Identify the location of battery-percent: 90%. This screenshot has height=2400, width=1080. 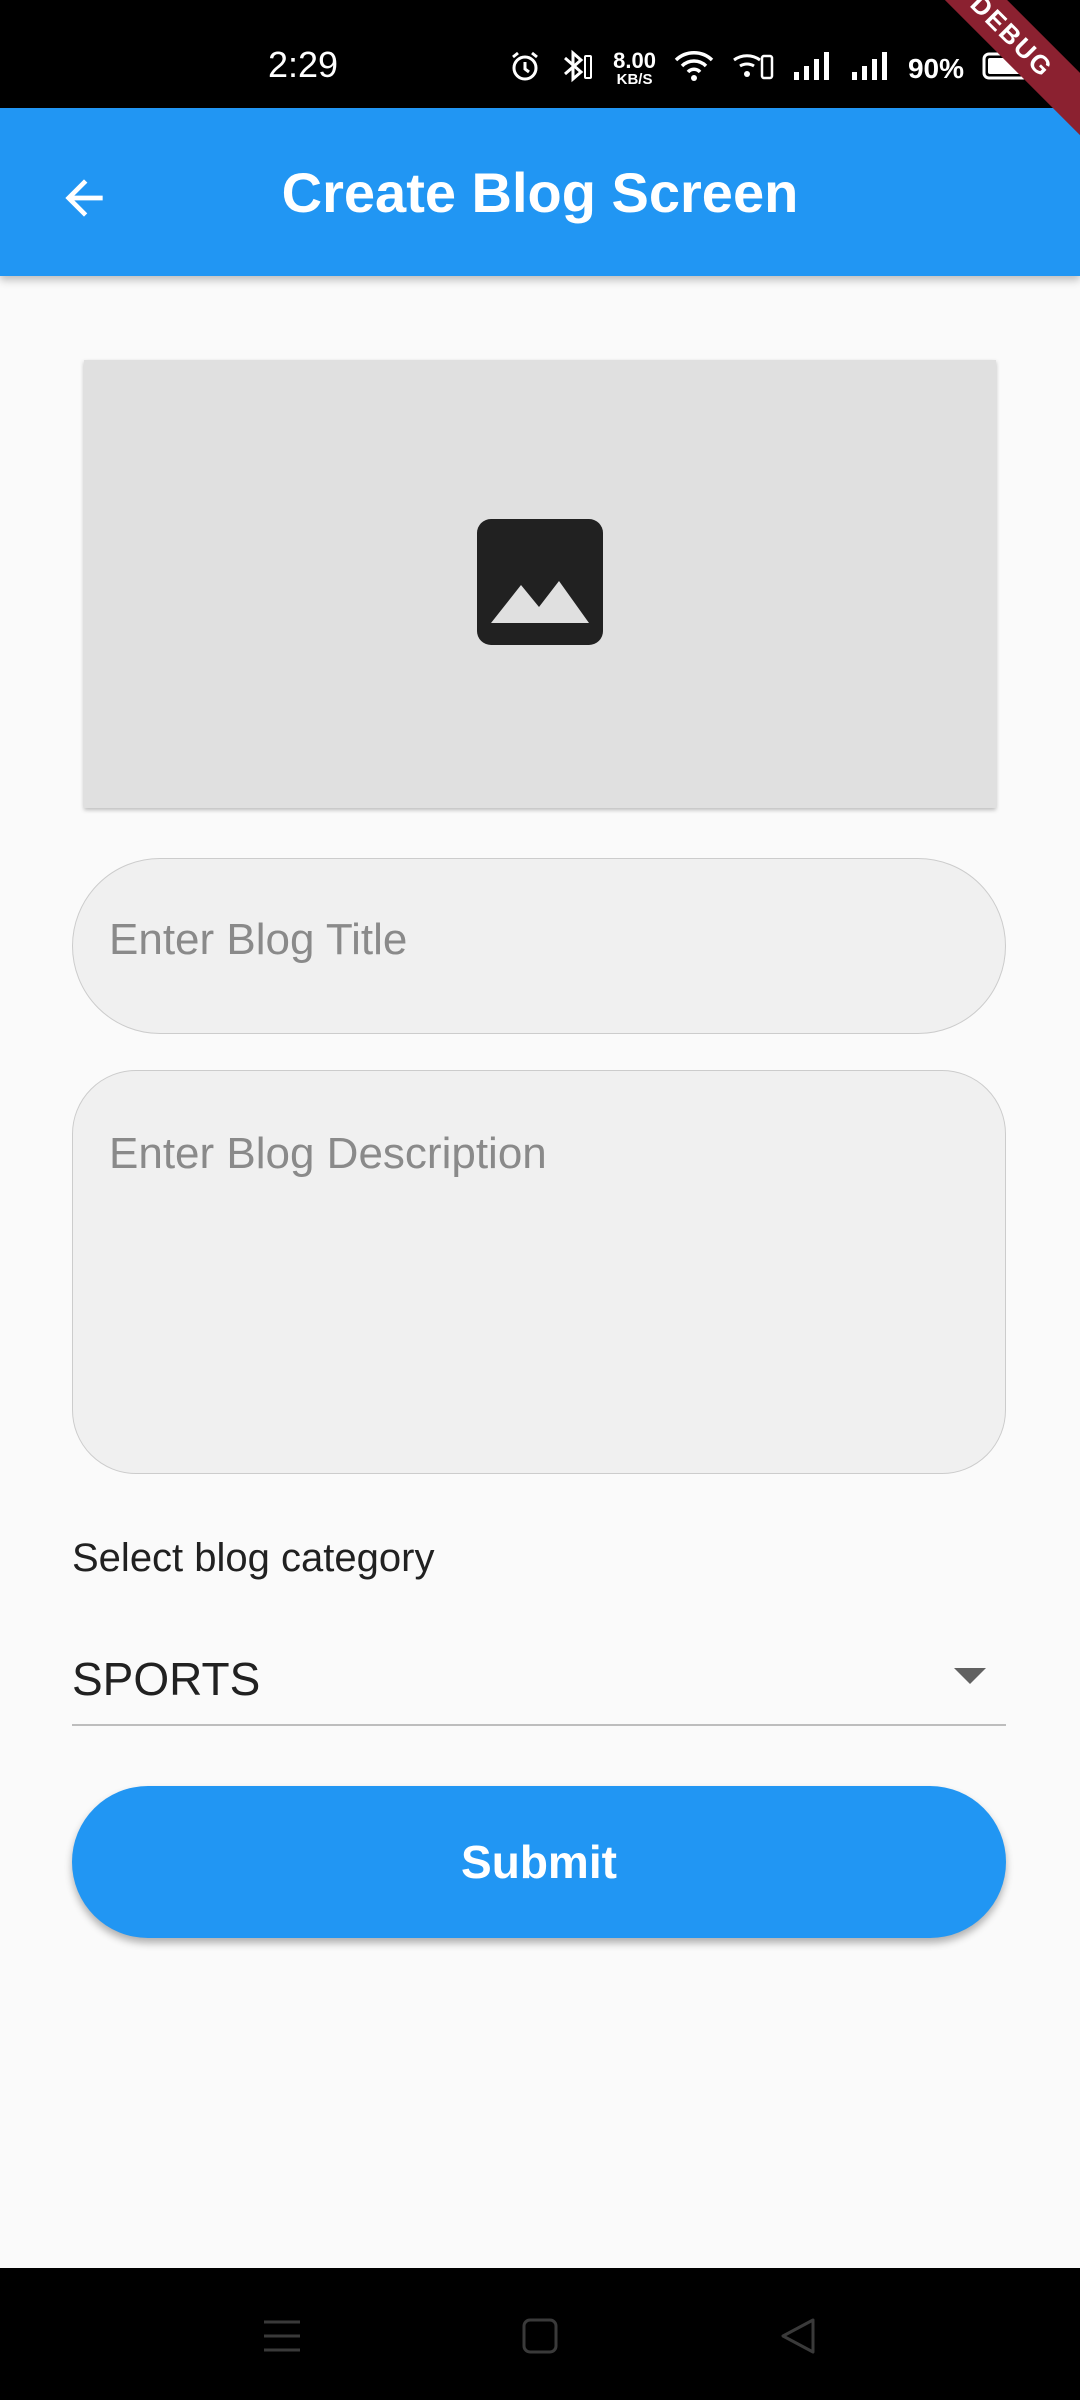
(935, 68).